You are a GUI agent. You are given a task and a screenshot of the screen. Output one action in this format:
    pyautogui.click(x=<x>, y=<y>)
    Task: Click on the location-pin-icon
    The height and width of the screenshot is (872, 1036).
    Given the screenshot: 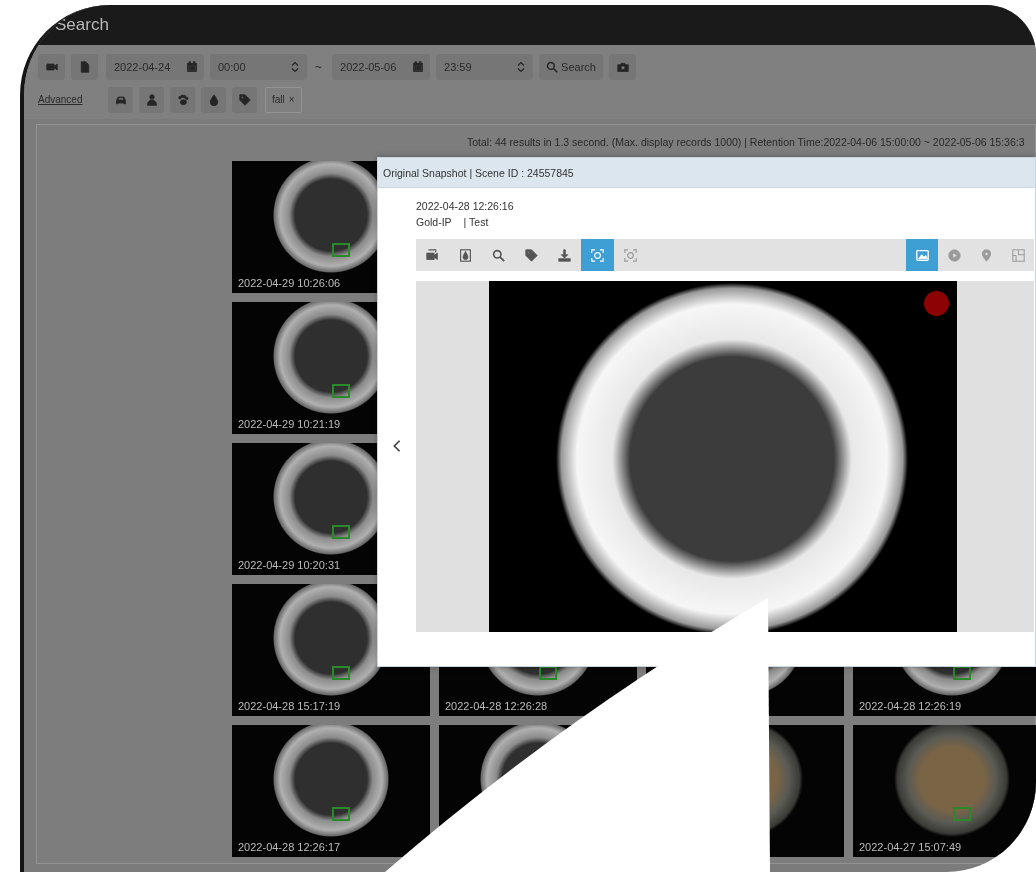 What is the action you would take?
    pyautogui.click(x=986, y=255)
    